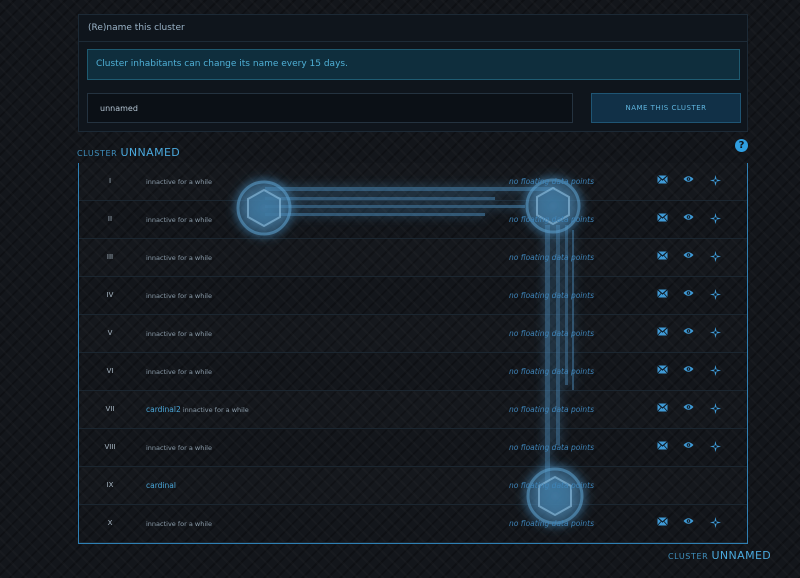 This screenshot has width=800, height=578. I want to click on system-owner: cardinal, so click(161, 485).